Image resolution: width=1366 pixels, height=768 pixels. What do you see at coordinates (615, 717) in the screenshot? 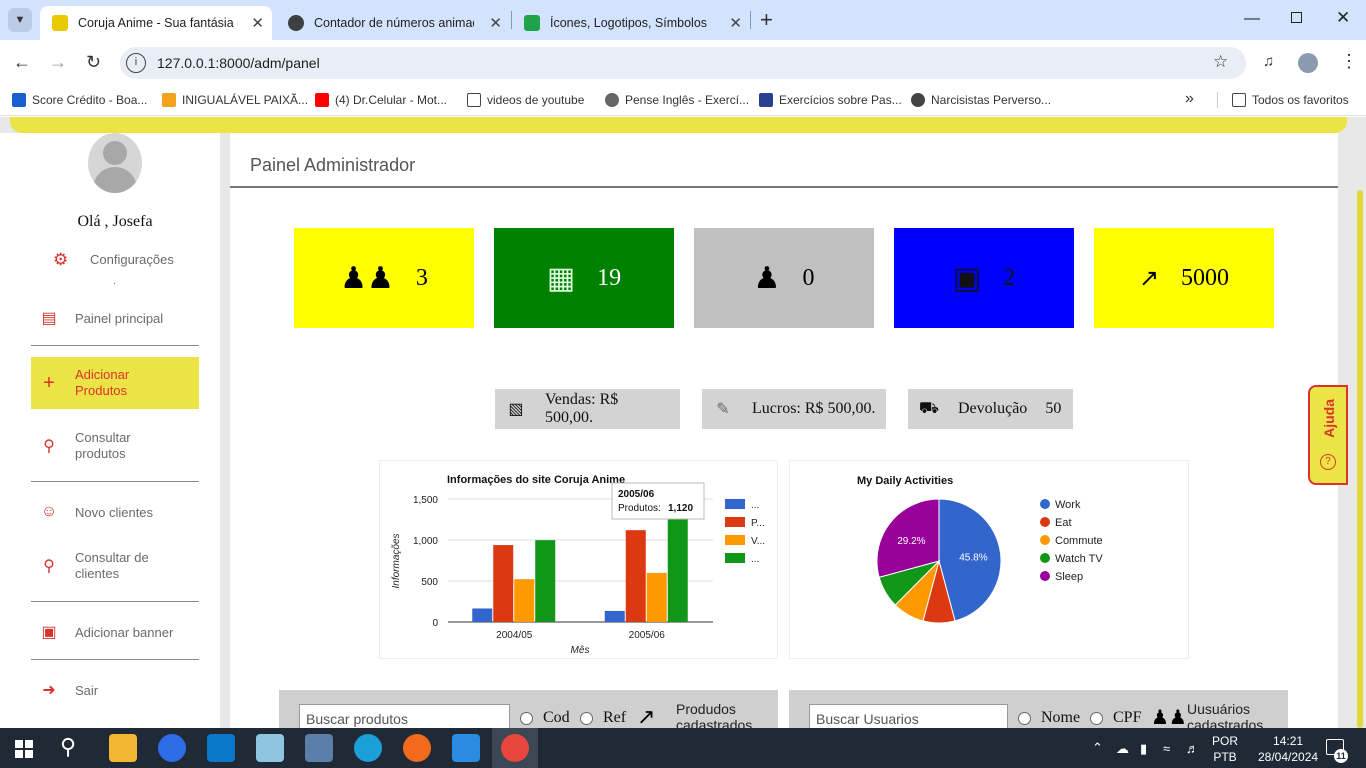
I see `radio-ref-label: Ref` at bounding box center [615, 717].